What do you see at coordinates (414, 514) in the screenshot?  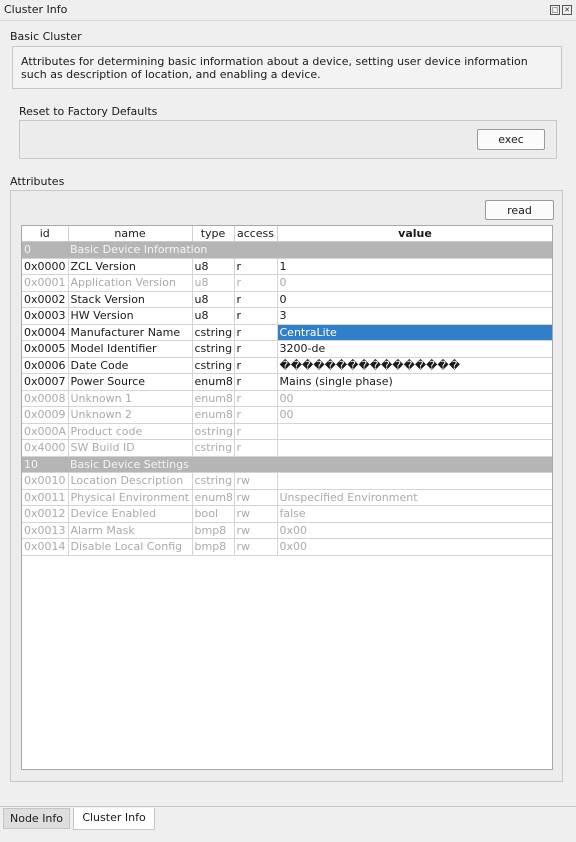 I see `value-cell: false` at bounding box center [414, 514].